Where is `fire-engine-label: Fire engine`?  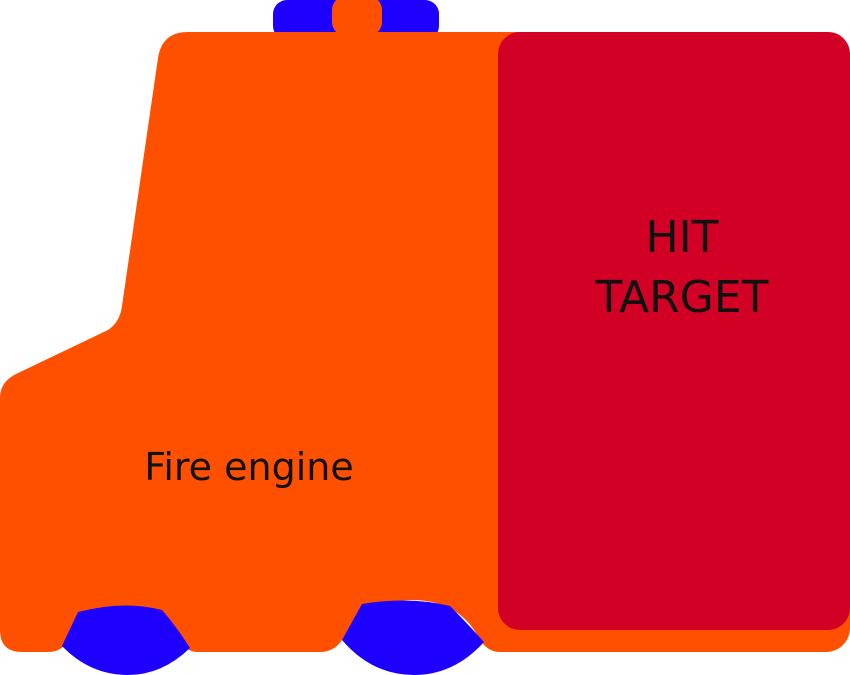 fire-engine-label: Fire engine is located at coordinates (249, 467).